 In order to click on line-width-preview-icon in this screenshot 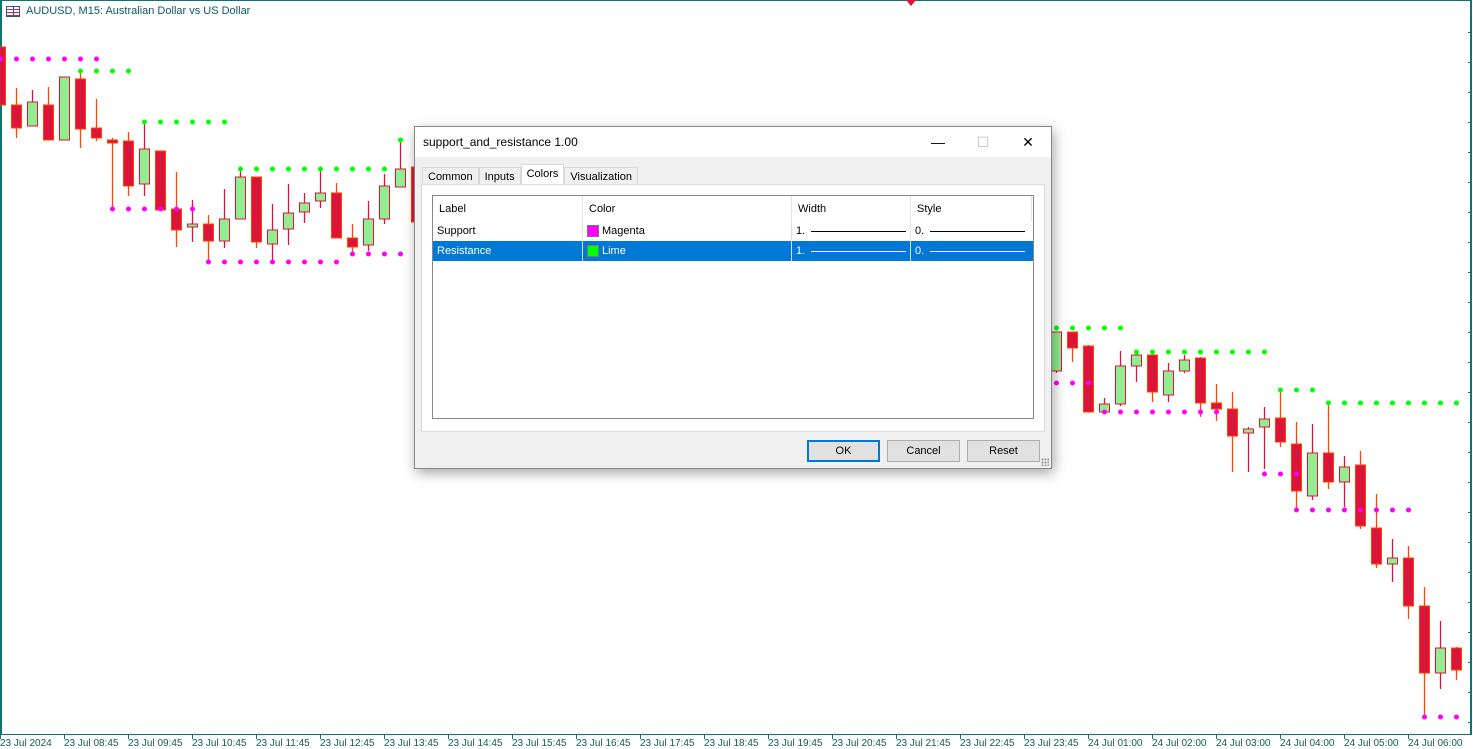, I will do `click(859, 251)`.